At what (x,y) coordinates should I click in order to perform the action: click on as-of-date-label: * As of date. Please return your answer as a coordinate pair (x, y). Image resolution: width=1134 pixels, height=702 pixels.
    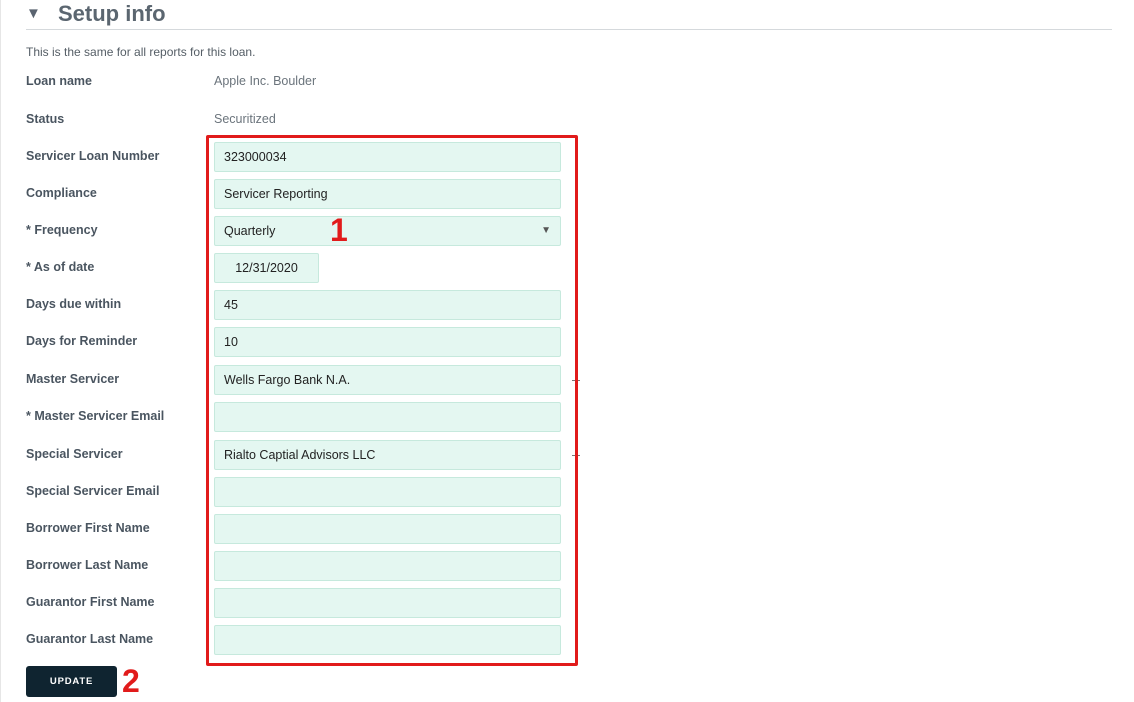
    Looking at the image, I should click on (60, 267).